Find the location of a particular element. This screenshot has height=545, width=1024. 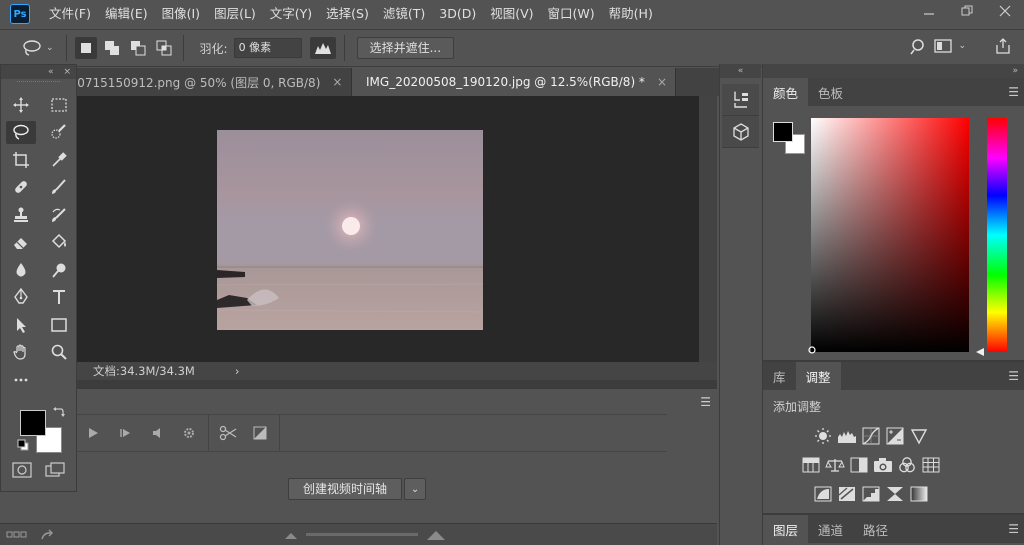

tab-layers: 图层 is located at coordinates (786, 529).